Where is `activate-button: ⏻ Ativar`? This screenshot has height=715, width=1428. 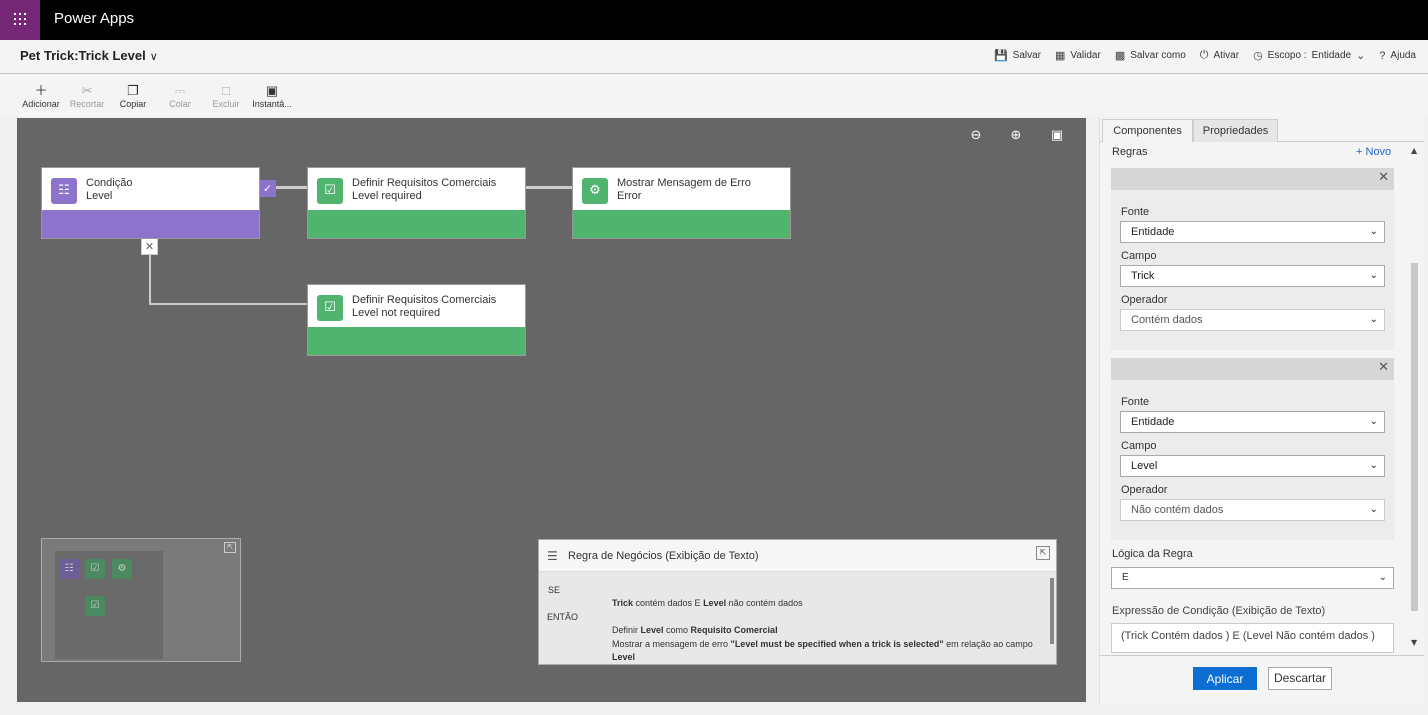 activate-button: ⏻ Ativar is located at coordinates (1219, 55).